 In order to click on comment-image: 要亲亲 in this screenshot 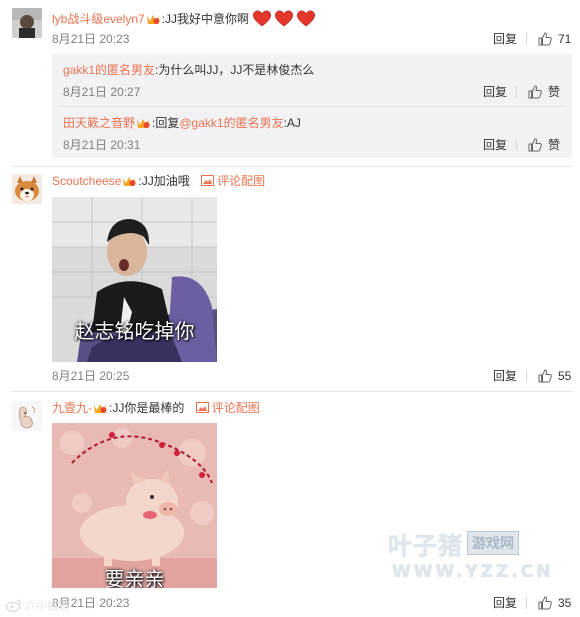, I will do `click(134, 505)`.